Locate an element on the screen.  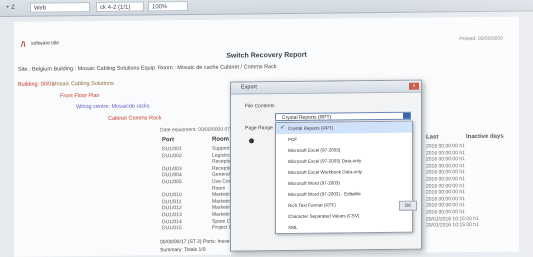
building-value: Mosaic Cabling Solutions is located at coordinates (83, 84).